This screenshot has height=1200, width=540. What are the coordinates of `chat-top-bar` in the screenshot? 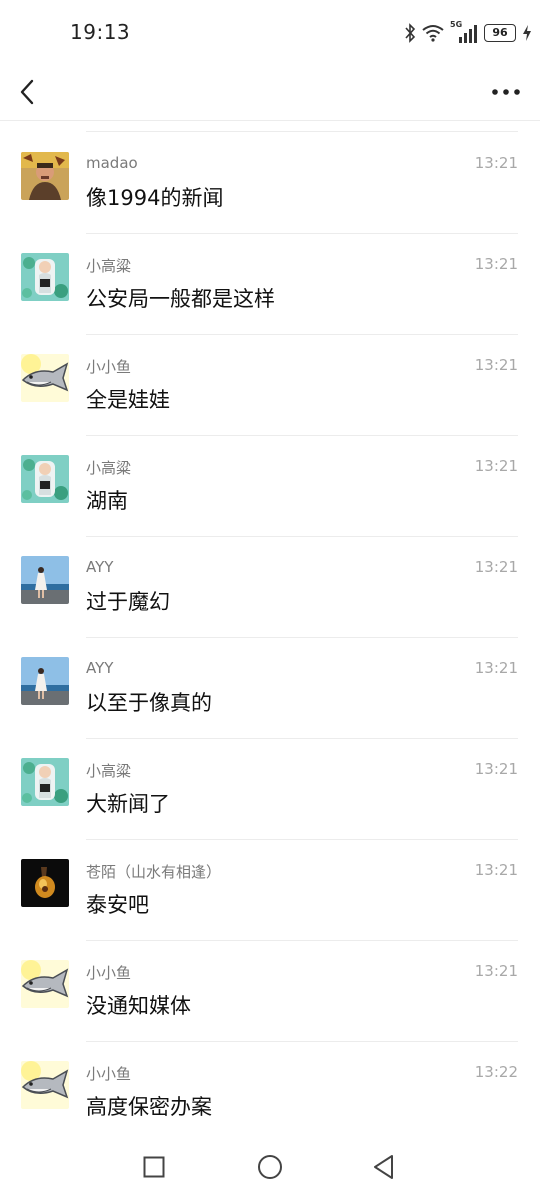 It's located at (270, 94).